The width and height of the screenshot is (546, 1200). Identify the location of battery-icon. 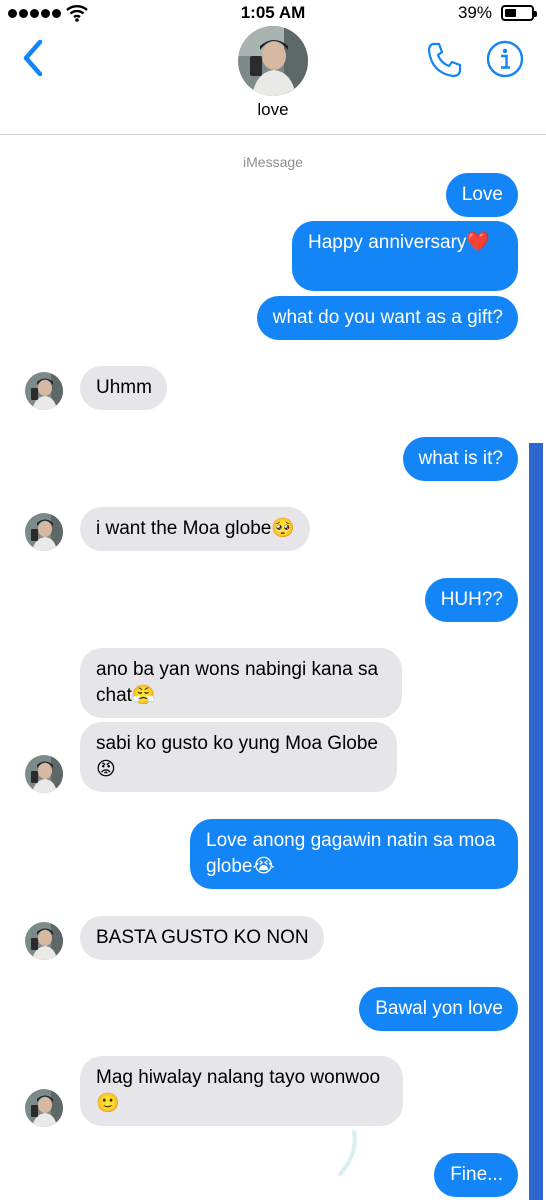
(519, 13).